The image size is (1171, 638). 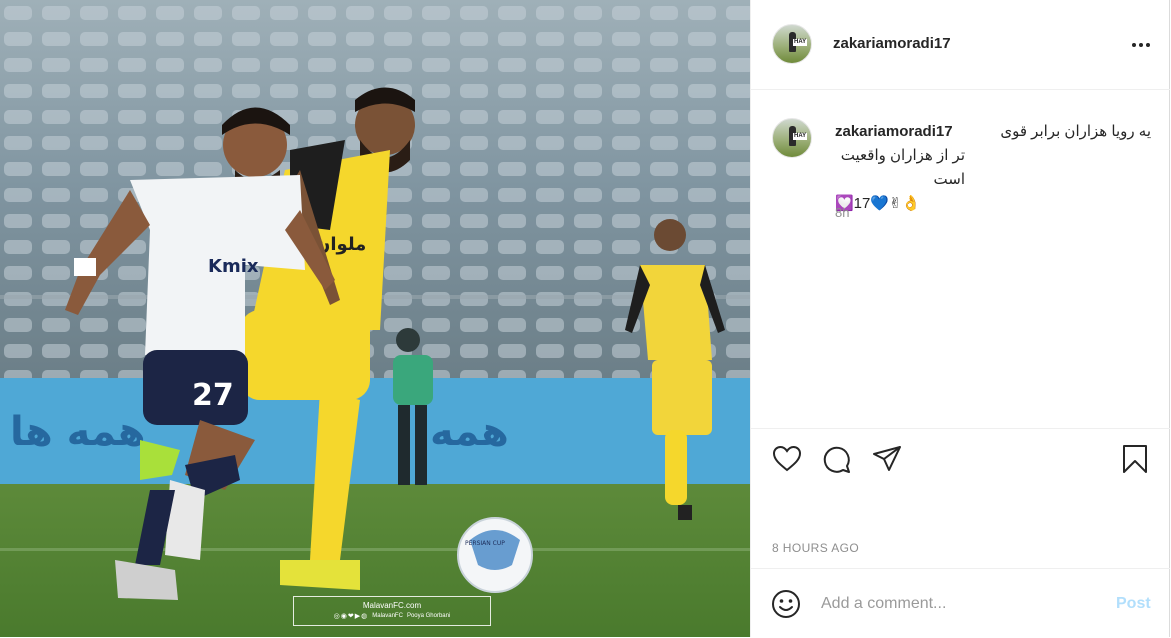 I want to click on bookmark-icon, so click(x=1135, y=459).